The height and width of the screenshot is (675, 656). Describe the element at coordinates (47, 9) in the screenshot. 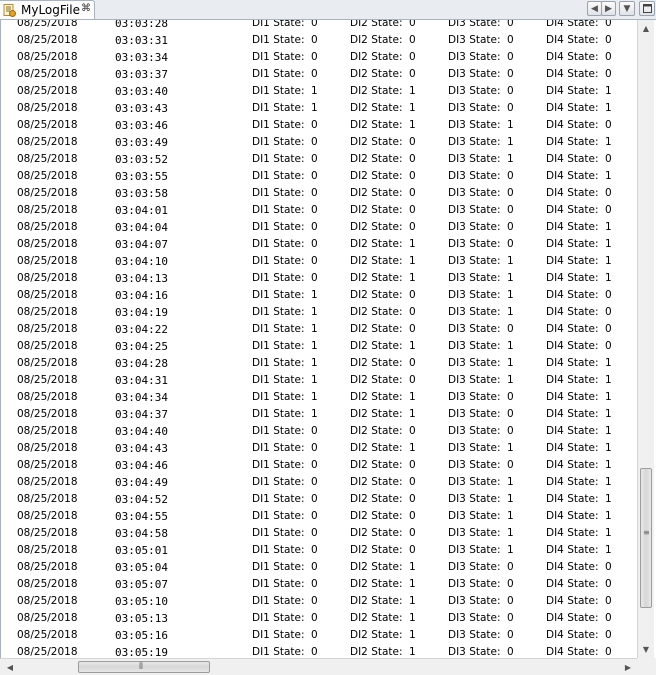

I see `tab-mylogfile: MyLogFile ⌘` at that location.